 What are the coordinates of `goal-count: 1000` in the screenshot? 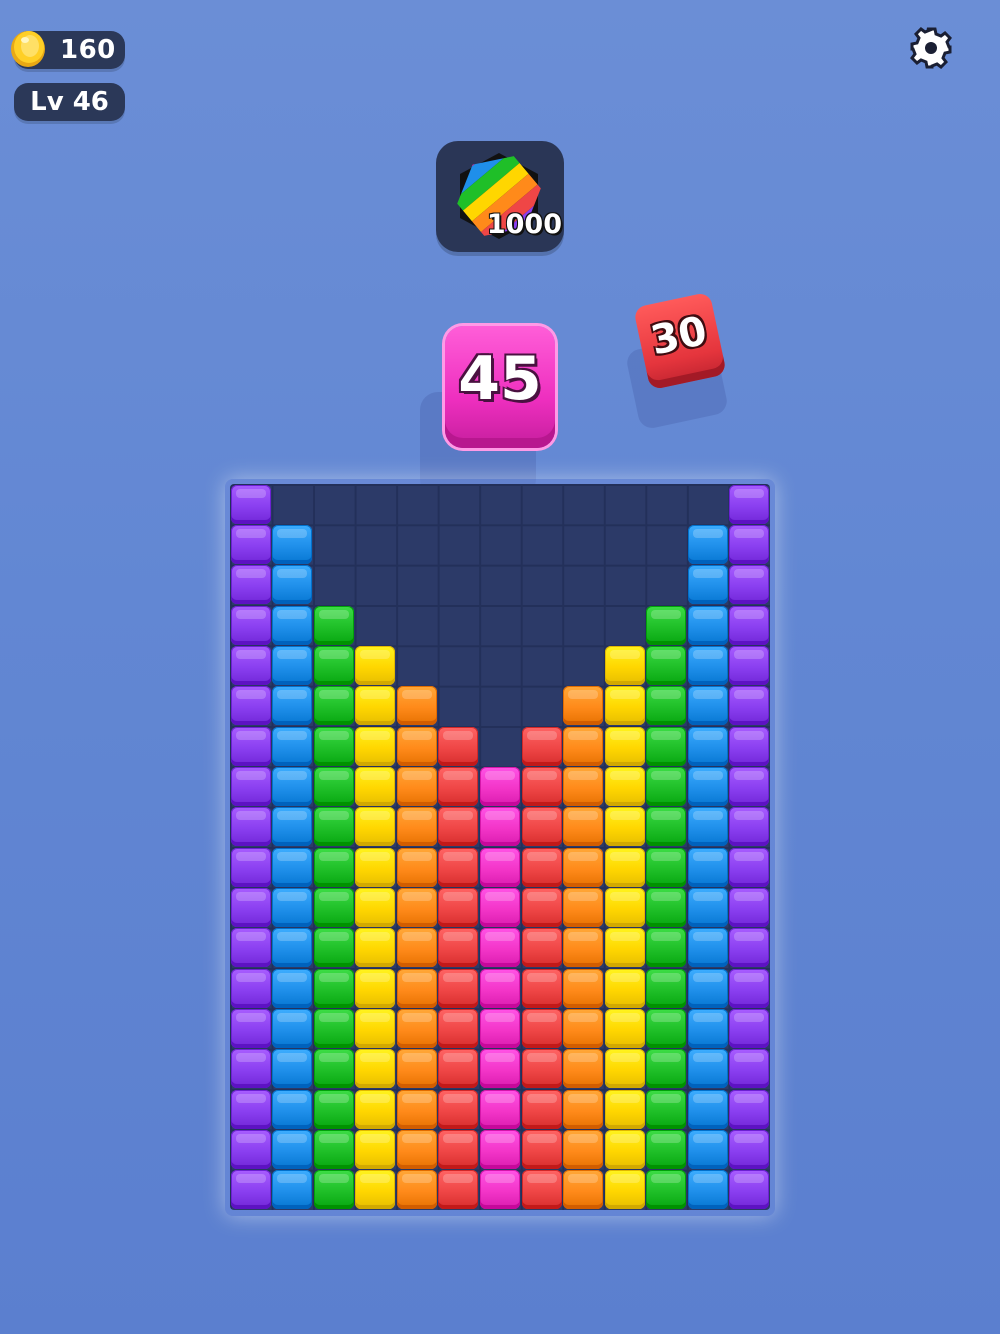 It's located at (524, 224).